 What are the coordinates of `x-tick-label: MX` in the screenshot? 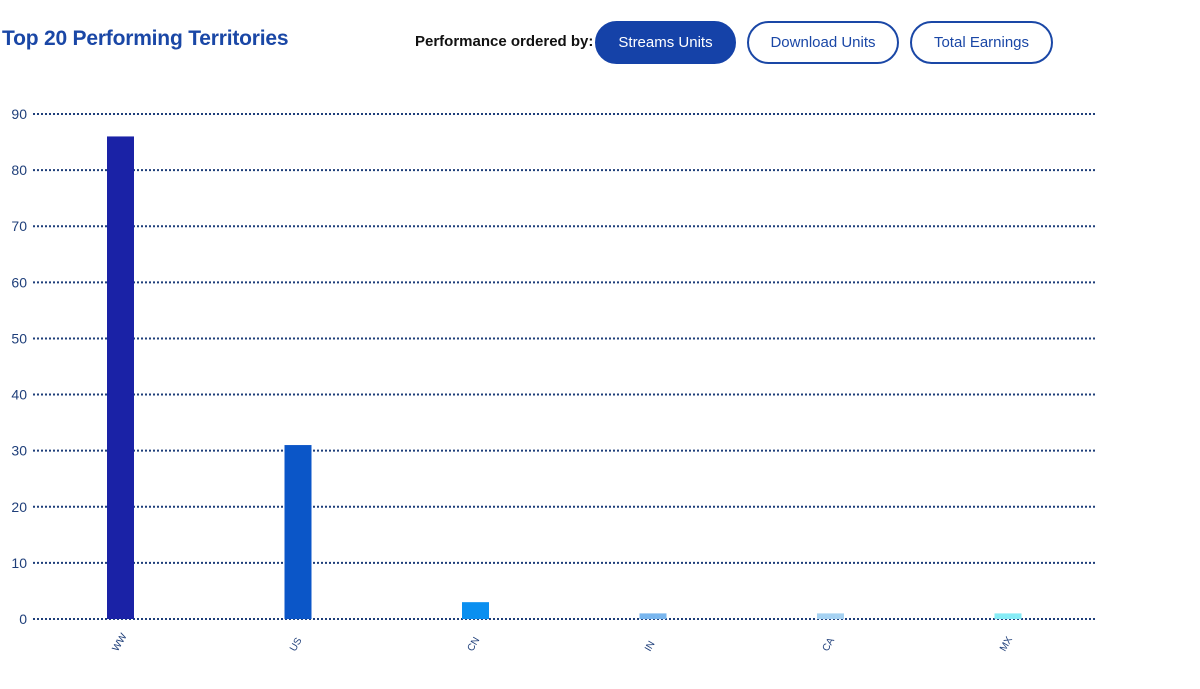 It's located at (1006, 644).